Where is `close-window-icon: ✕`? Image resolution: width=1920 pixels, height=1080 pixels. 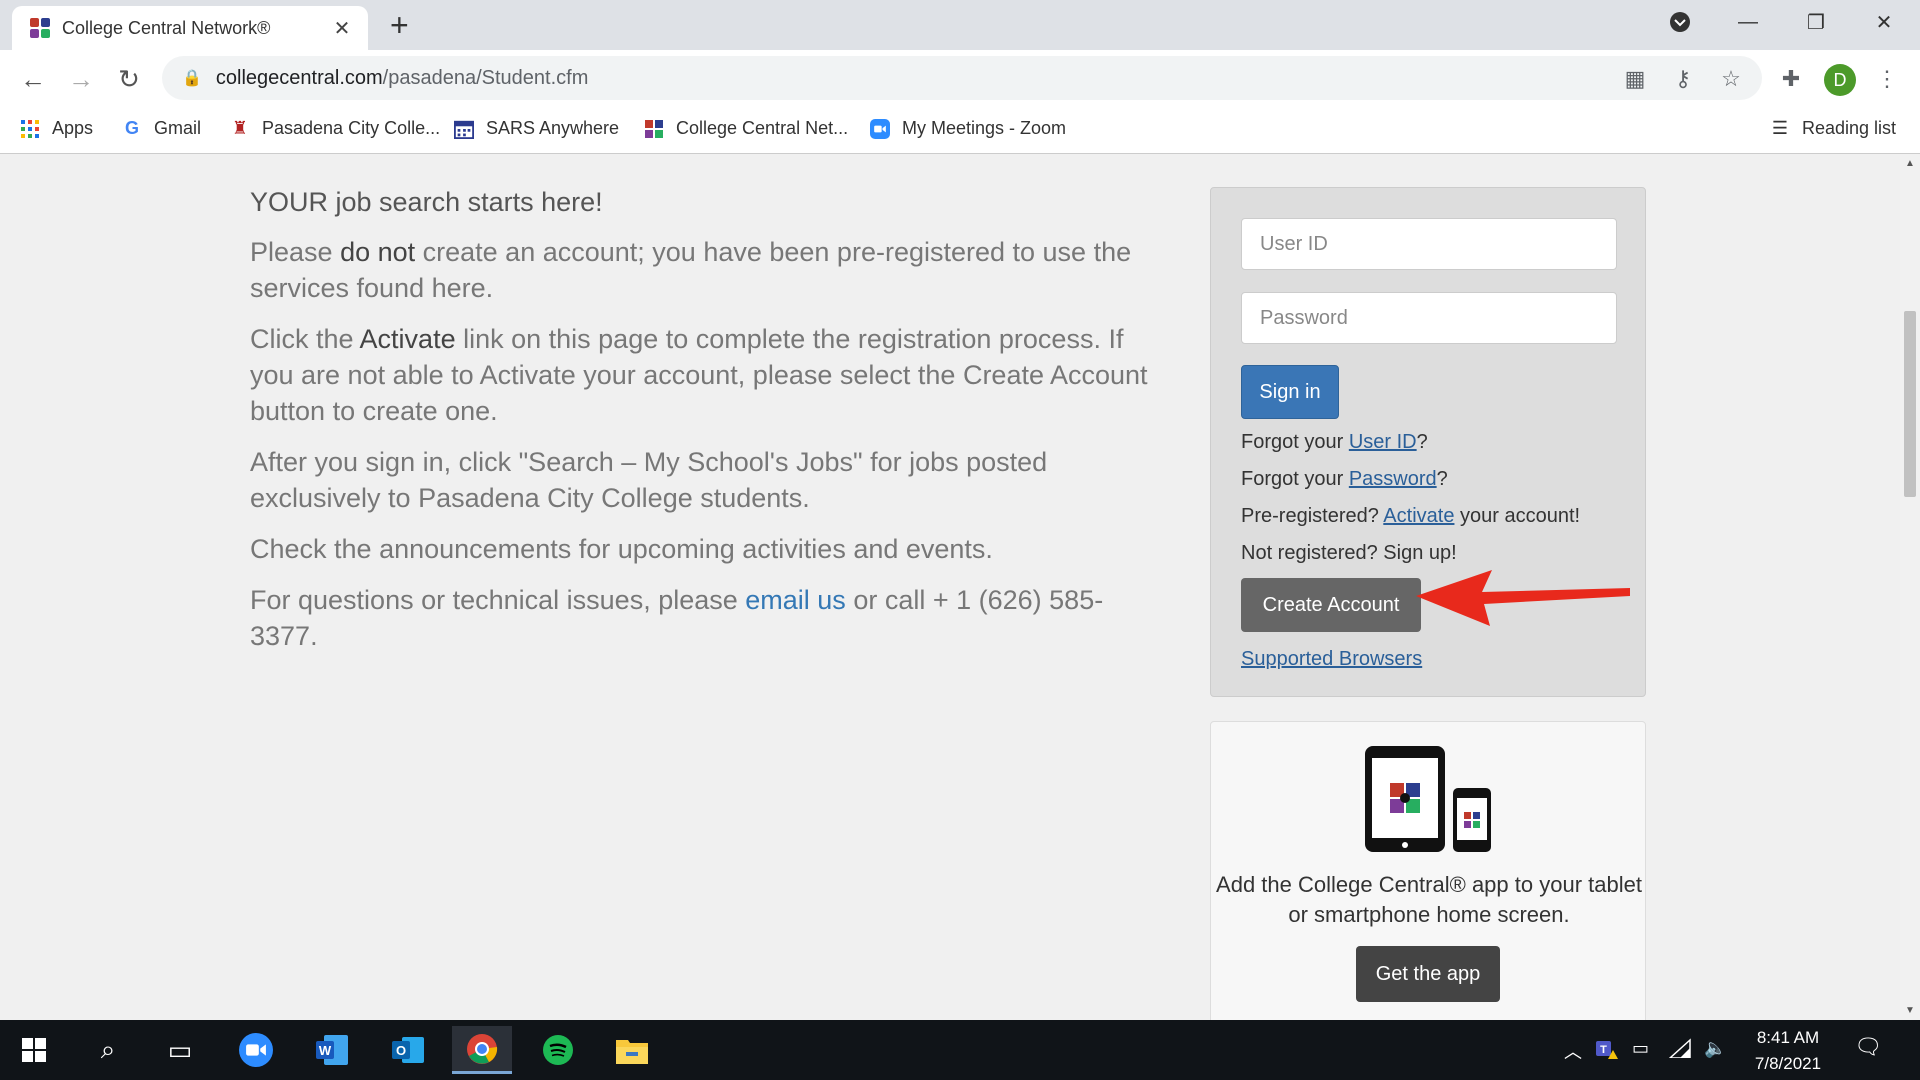
close-window-icon: ✕ is located at coordinates (1884, 22).